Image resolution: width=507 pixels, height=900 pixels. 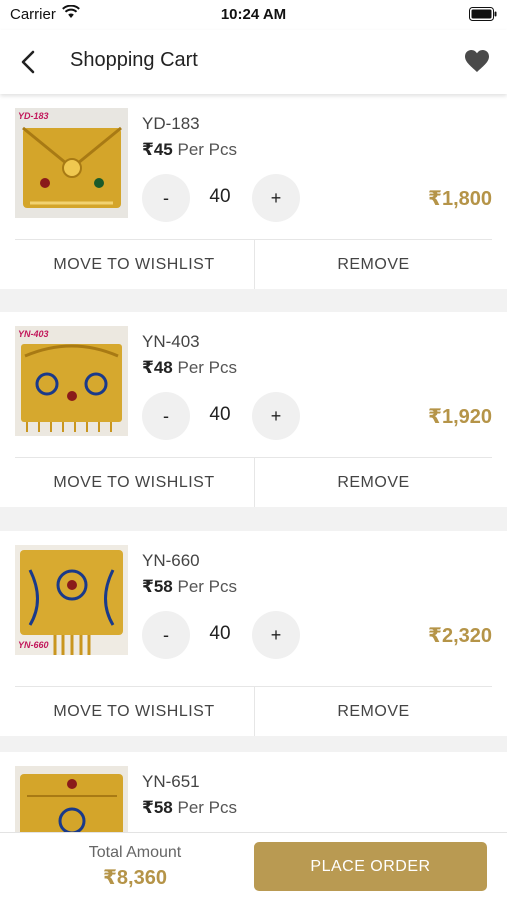 I want to click on total-amount-value: ₹8,360, so click(x=135, y=878).